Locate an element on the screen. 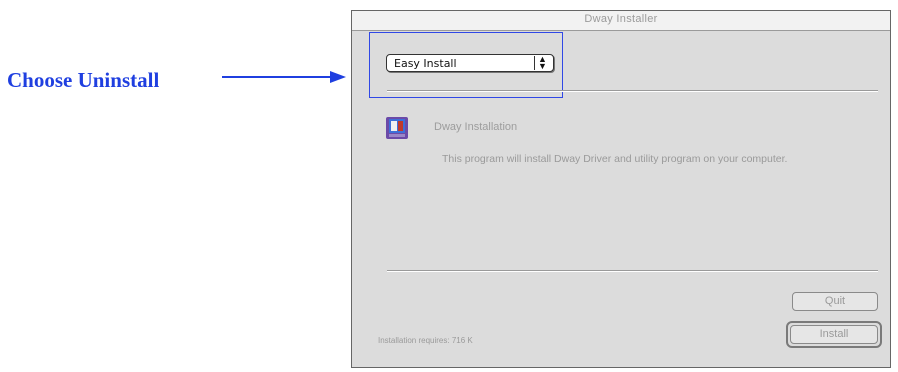 Image resolution: width=898 pixels, height=372 pixels. install-heading: Dway Installation is located at coordinates (476, 127).